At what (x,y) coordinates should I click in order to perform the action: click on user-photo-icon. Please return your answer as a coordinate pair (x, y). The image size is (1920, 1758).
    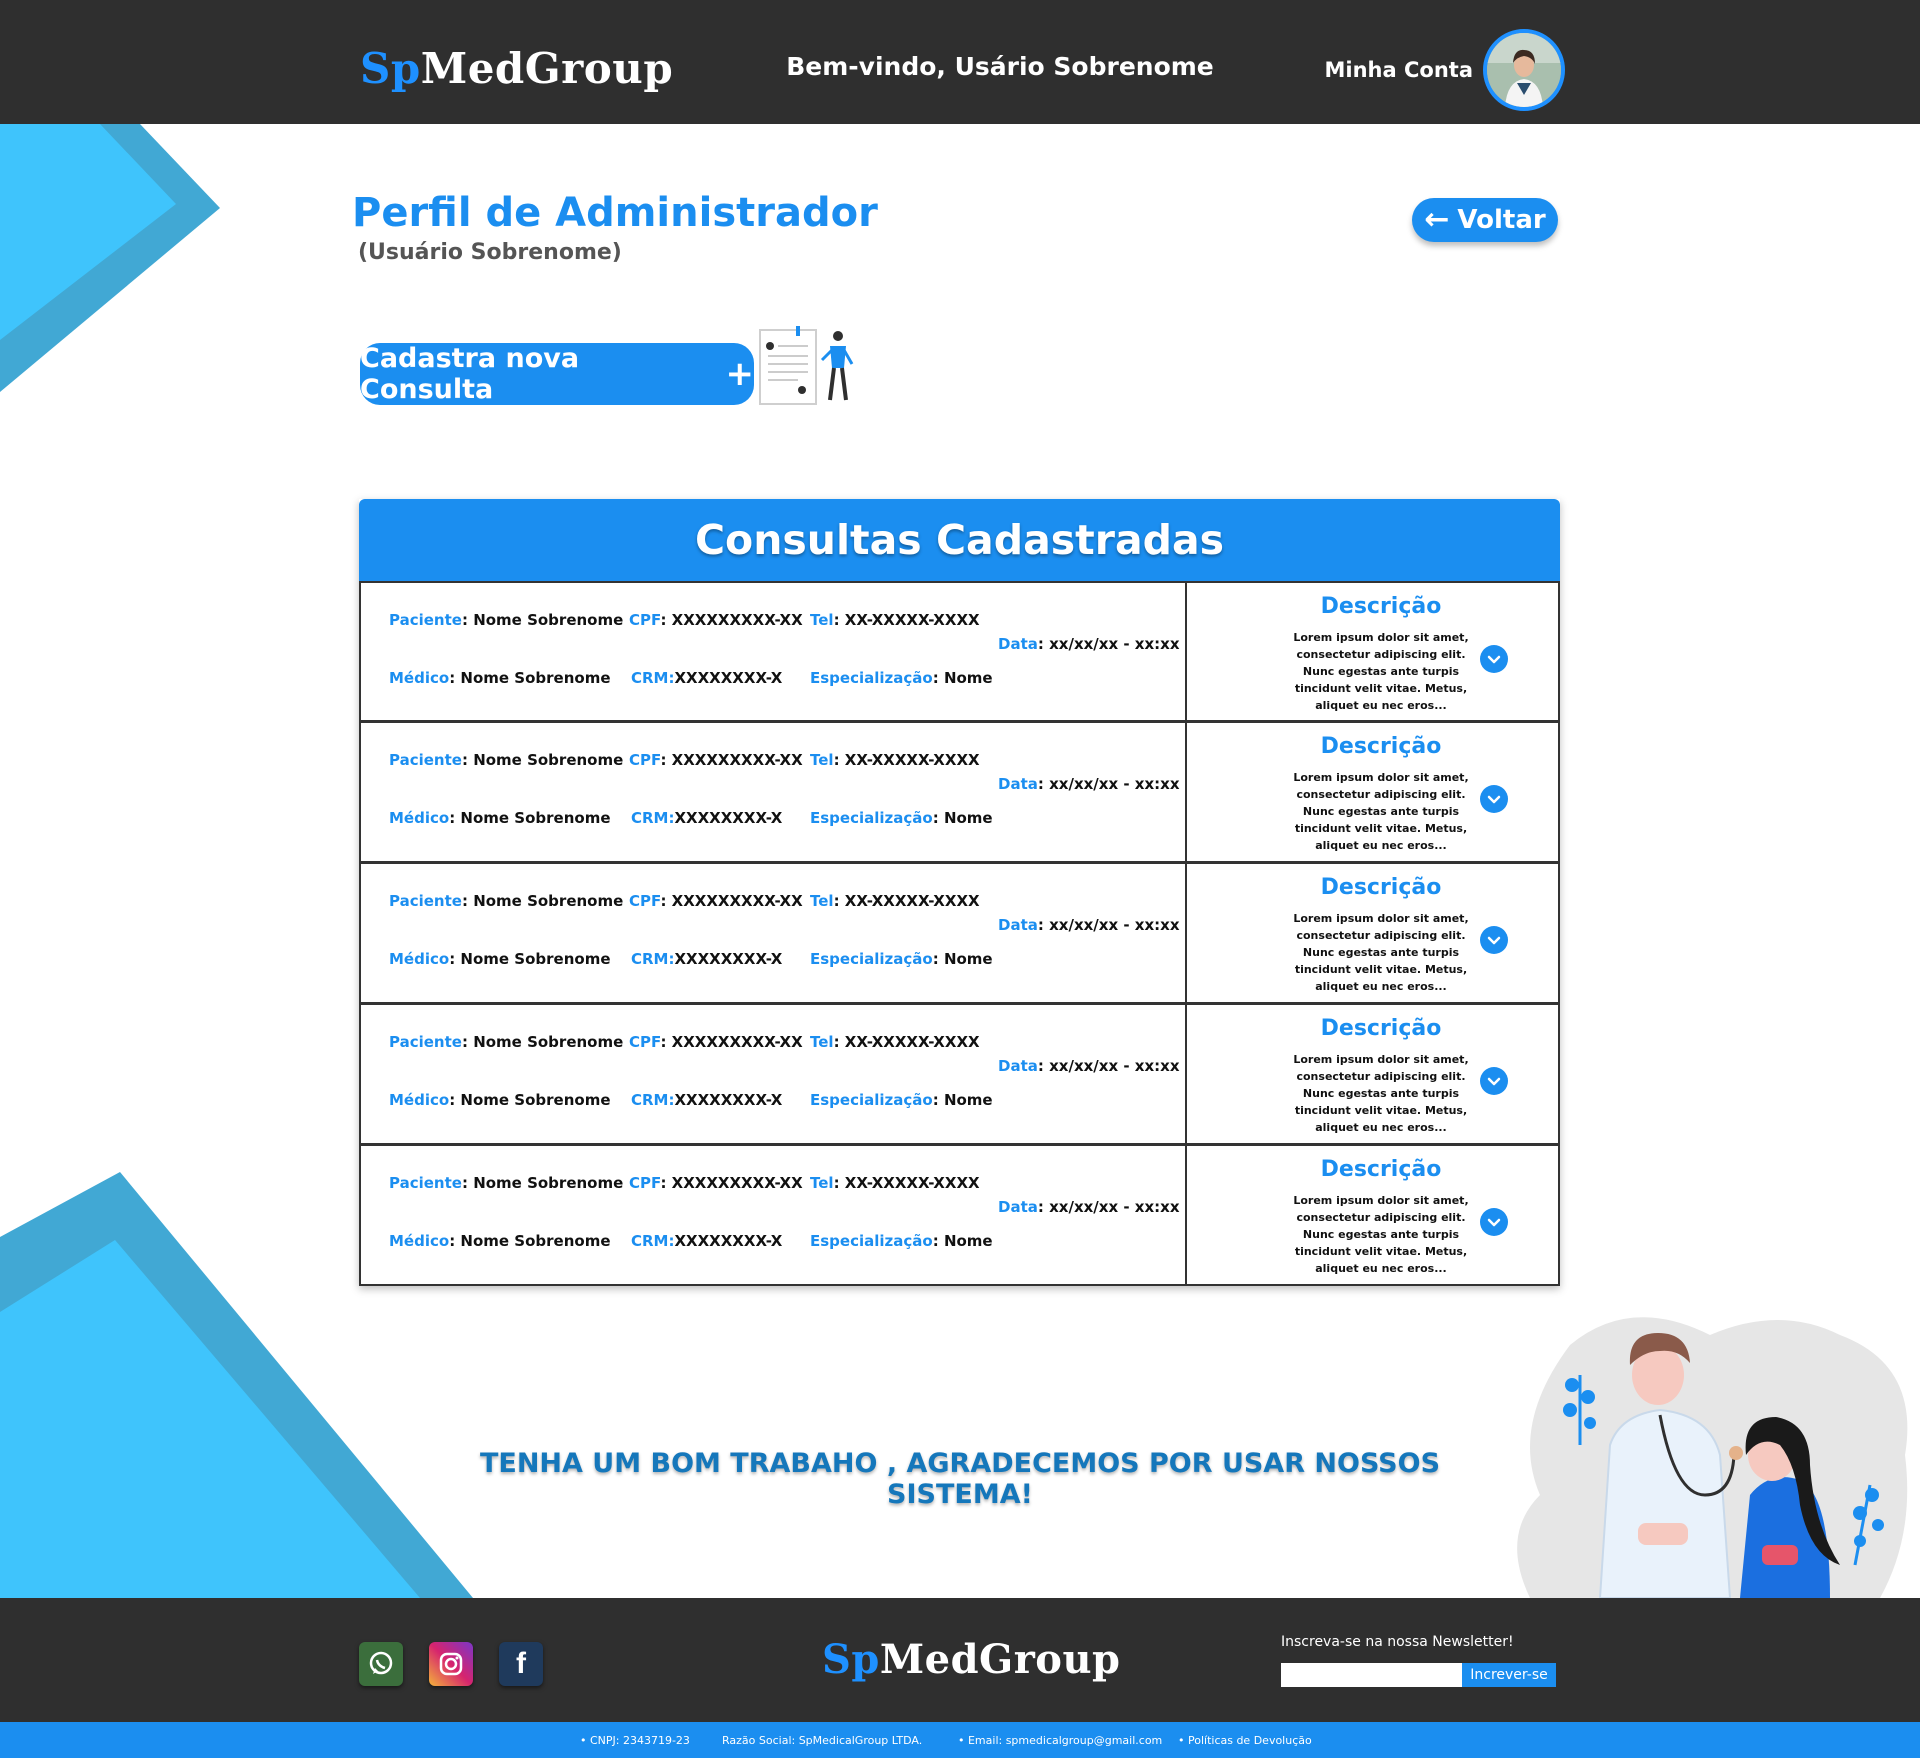
    Looking at the image, I should click on (1524, 70).